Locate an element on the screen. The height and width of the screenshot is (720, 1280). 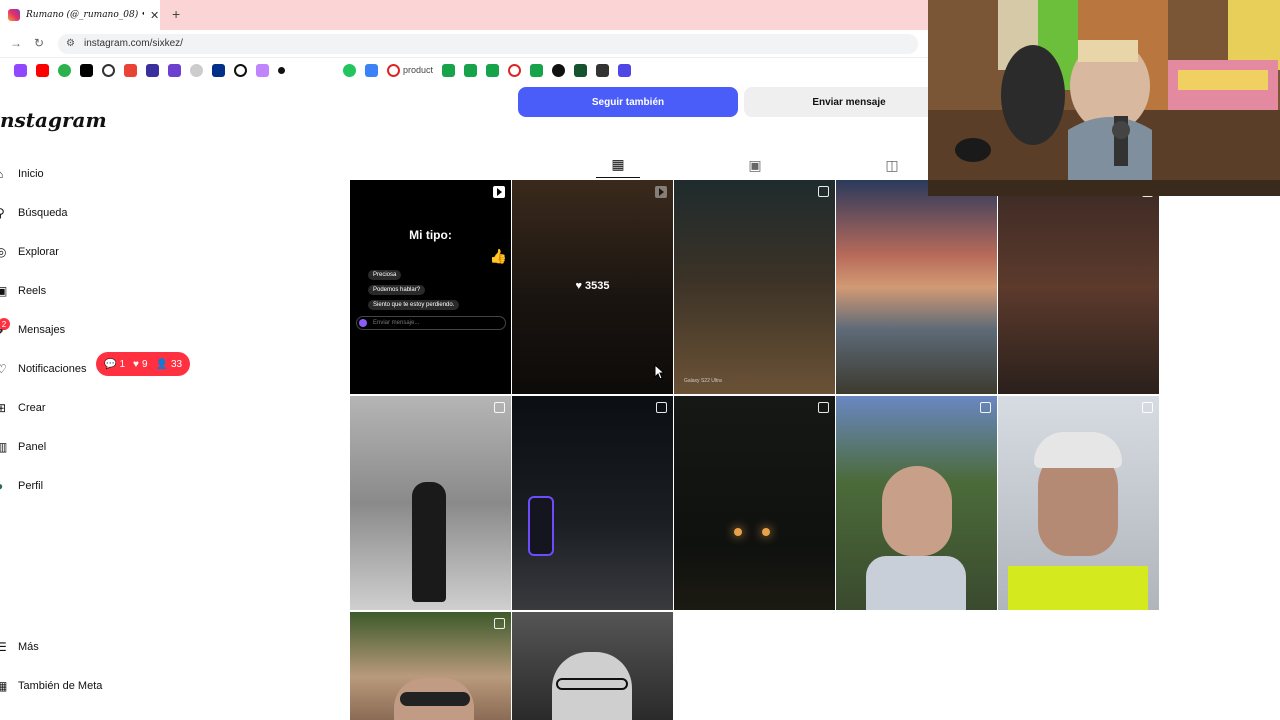
follow-back-button: Seguir también is located at coordinates (628, 102).